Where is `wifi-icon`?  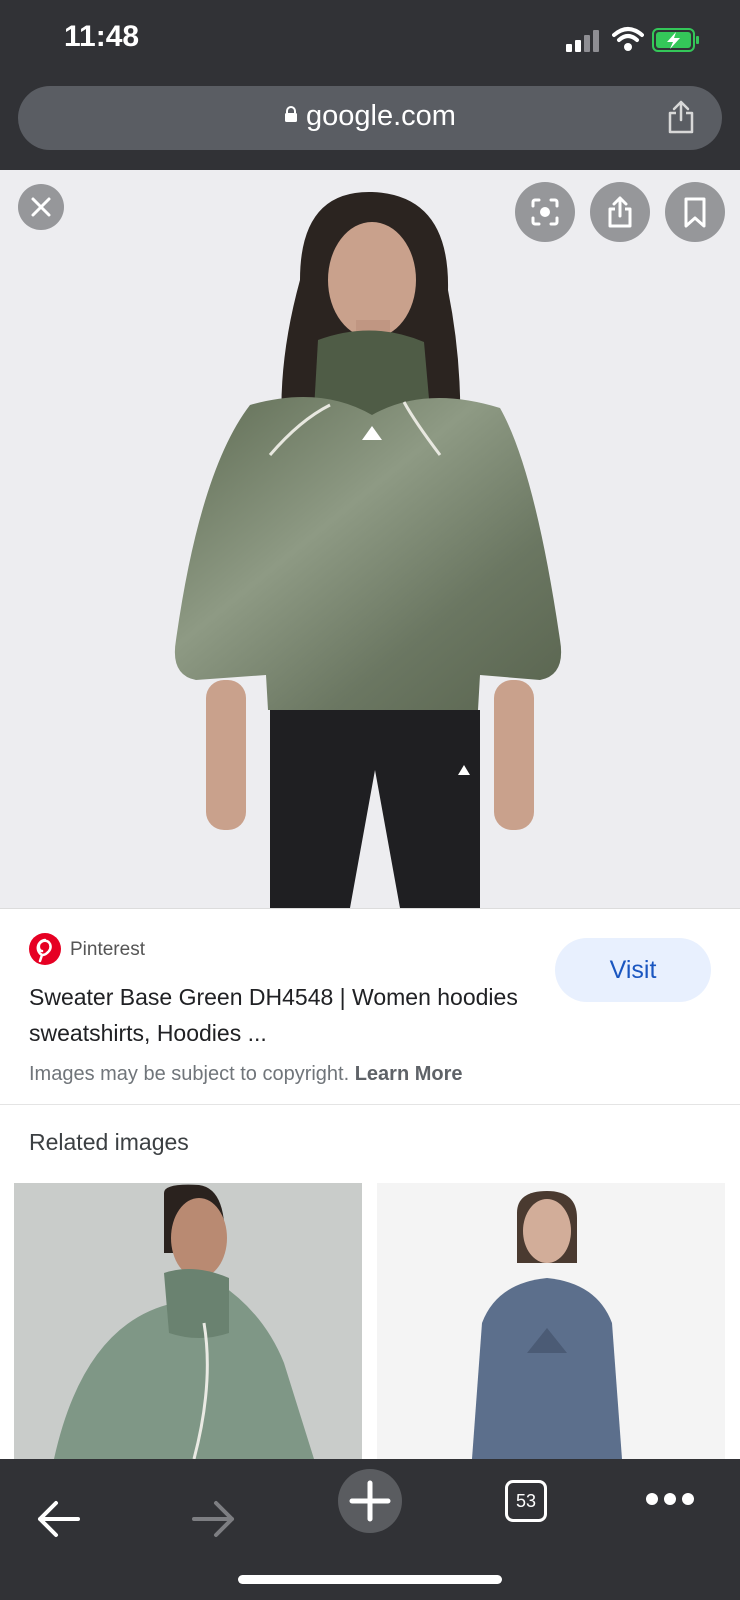 wifi-icon is located at coordinates (628, 39).